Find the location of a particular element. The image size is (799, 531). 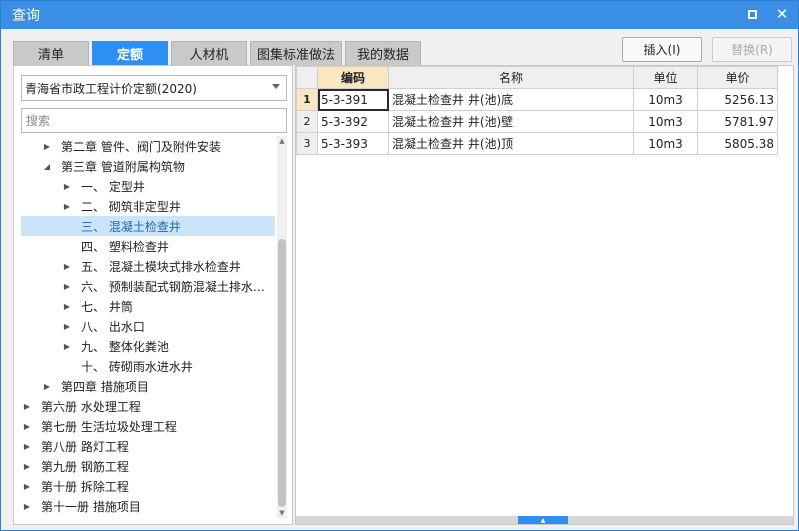

tree-scrollbar: ▲ ▼ is located at coordinates (282, 327).